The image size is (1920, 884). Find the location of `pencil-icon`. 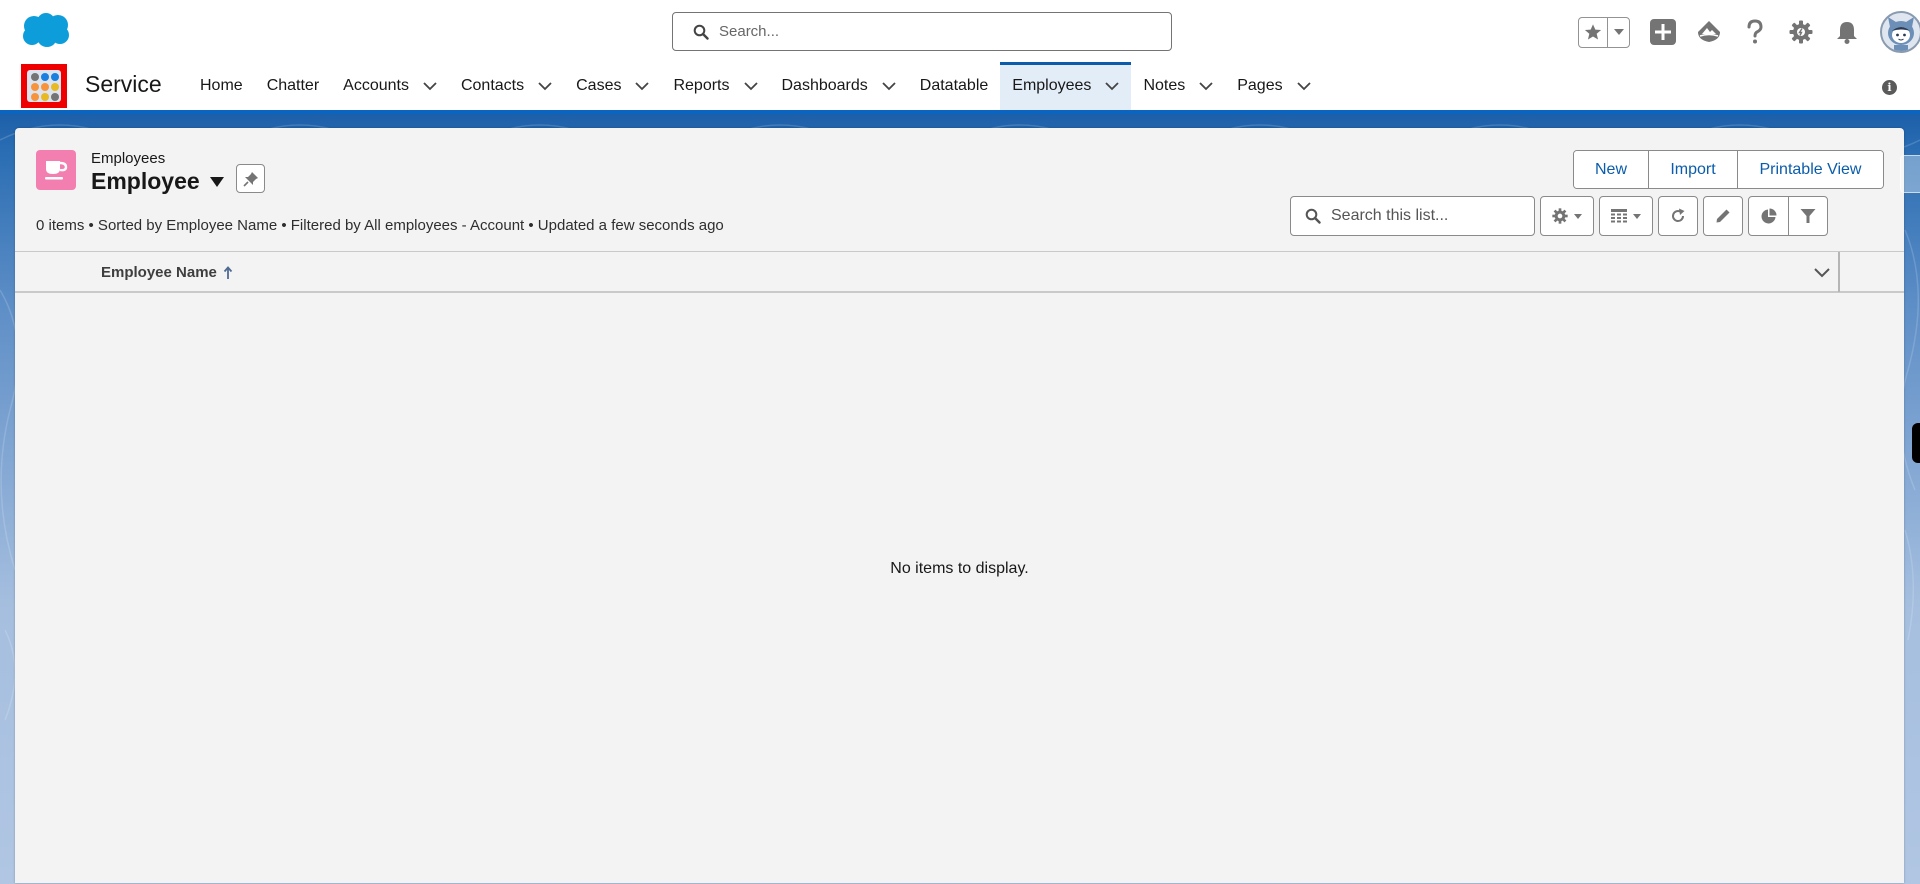

pencil-icon is located at coordinates (1723, 216).